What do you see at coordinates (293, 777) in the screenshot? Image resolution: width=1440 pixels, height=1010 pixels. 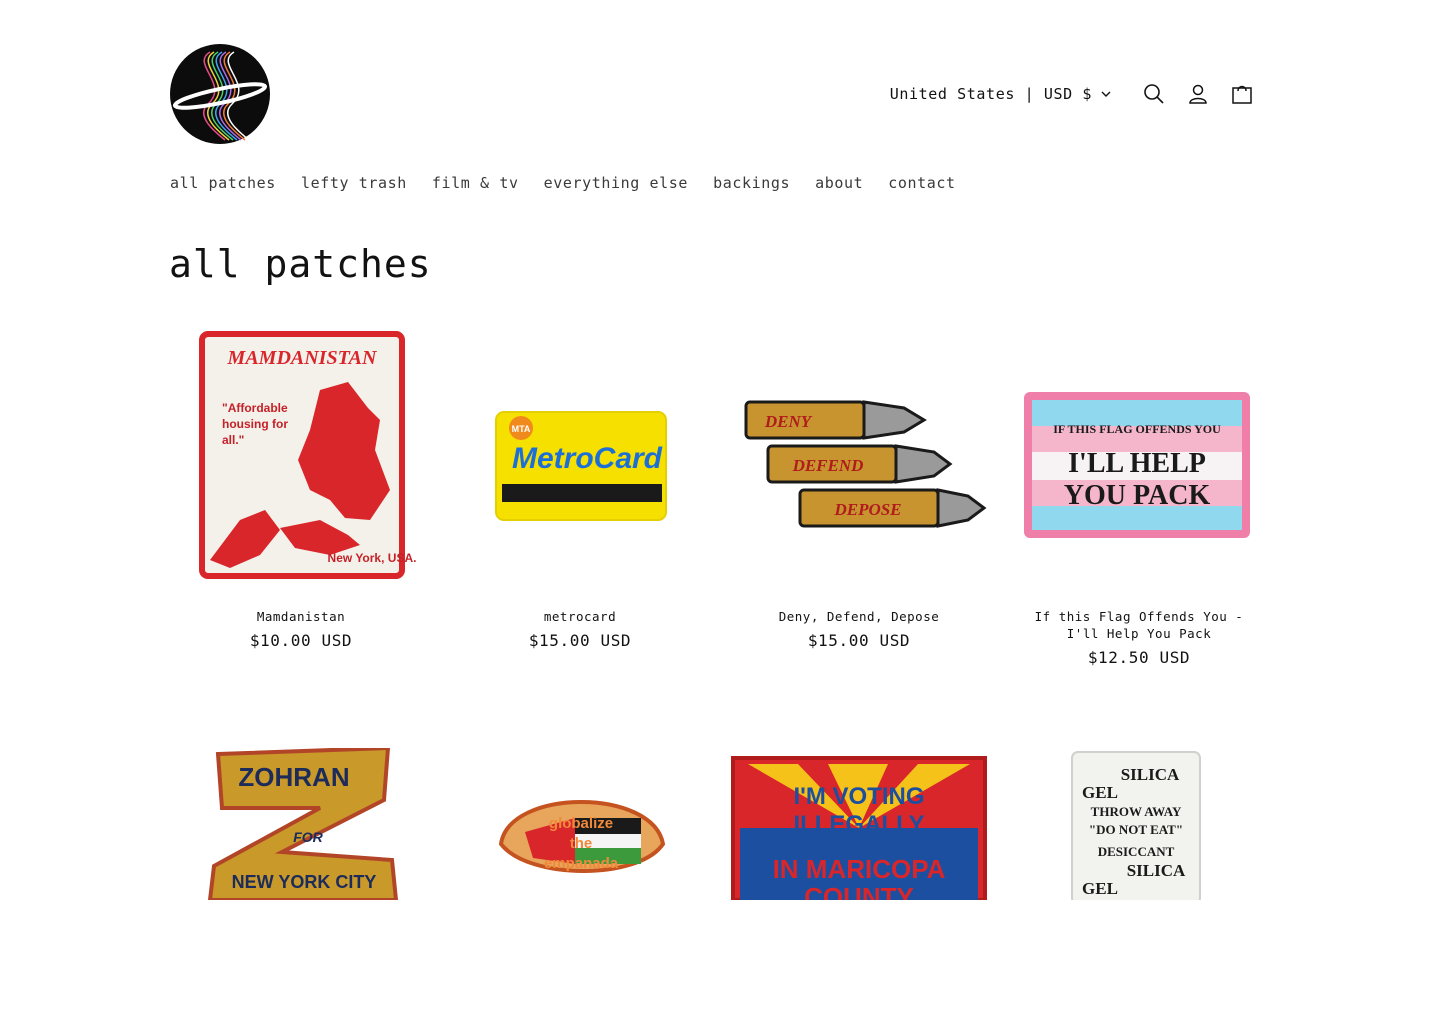 I see `patch-text: ZOHRAN` at bounding box center [293, 777].